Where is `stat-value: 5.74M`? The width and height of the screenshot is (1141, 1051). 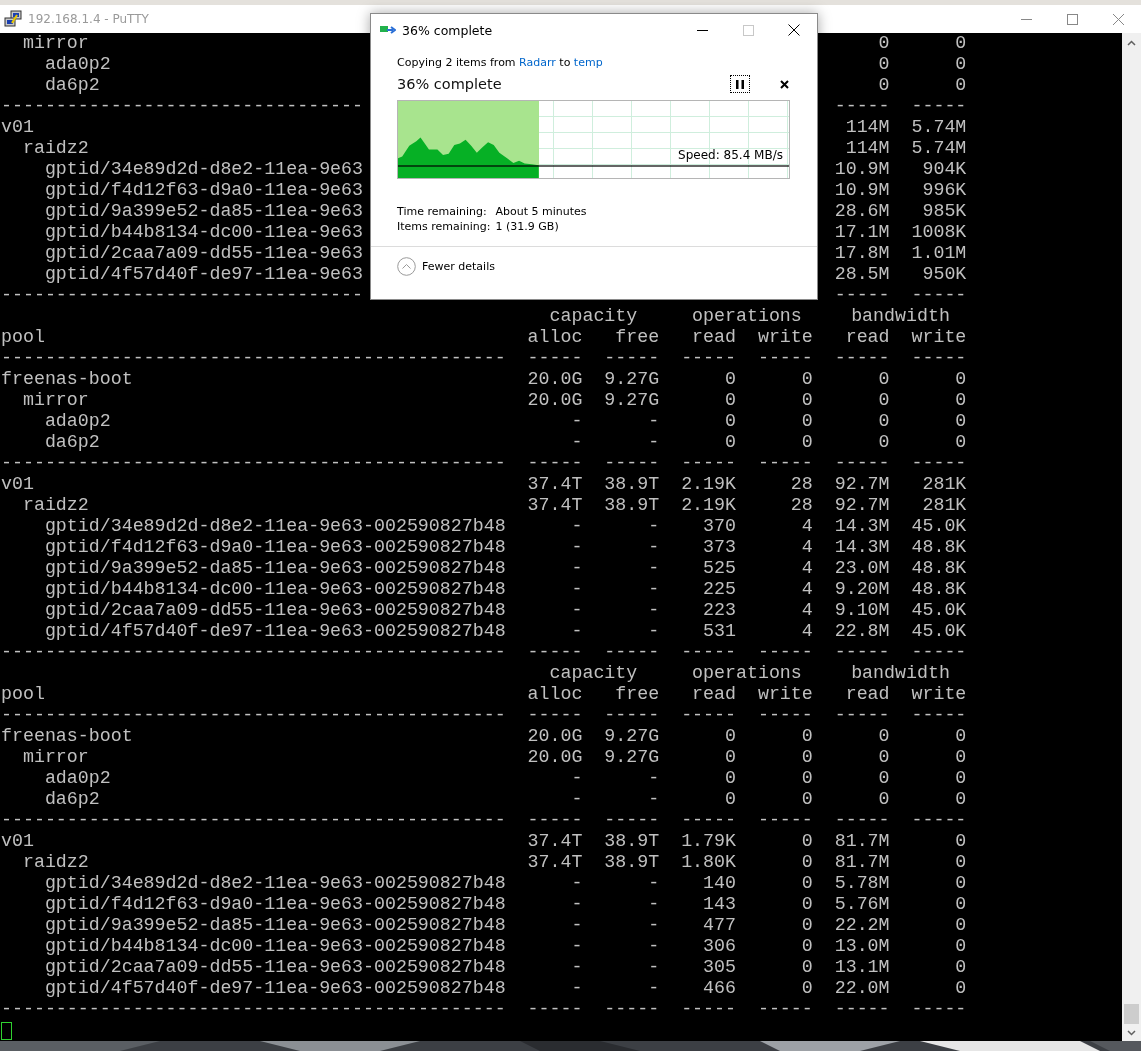 stat-value: 5.74M is located at coordinates (939, 127).